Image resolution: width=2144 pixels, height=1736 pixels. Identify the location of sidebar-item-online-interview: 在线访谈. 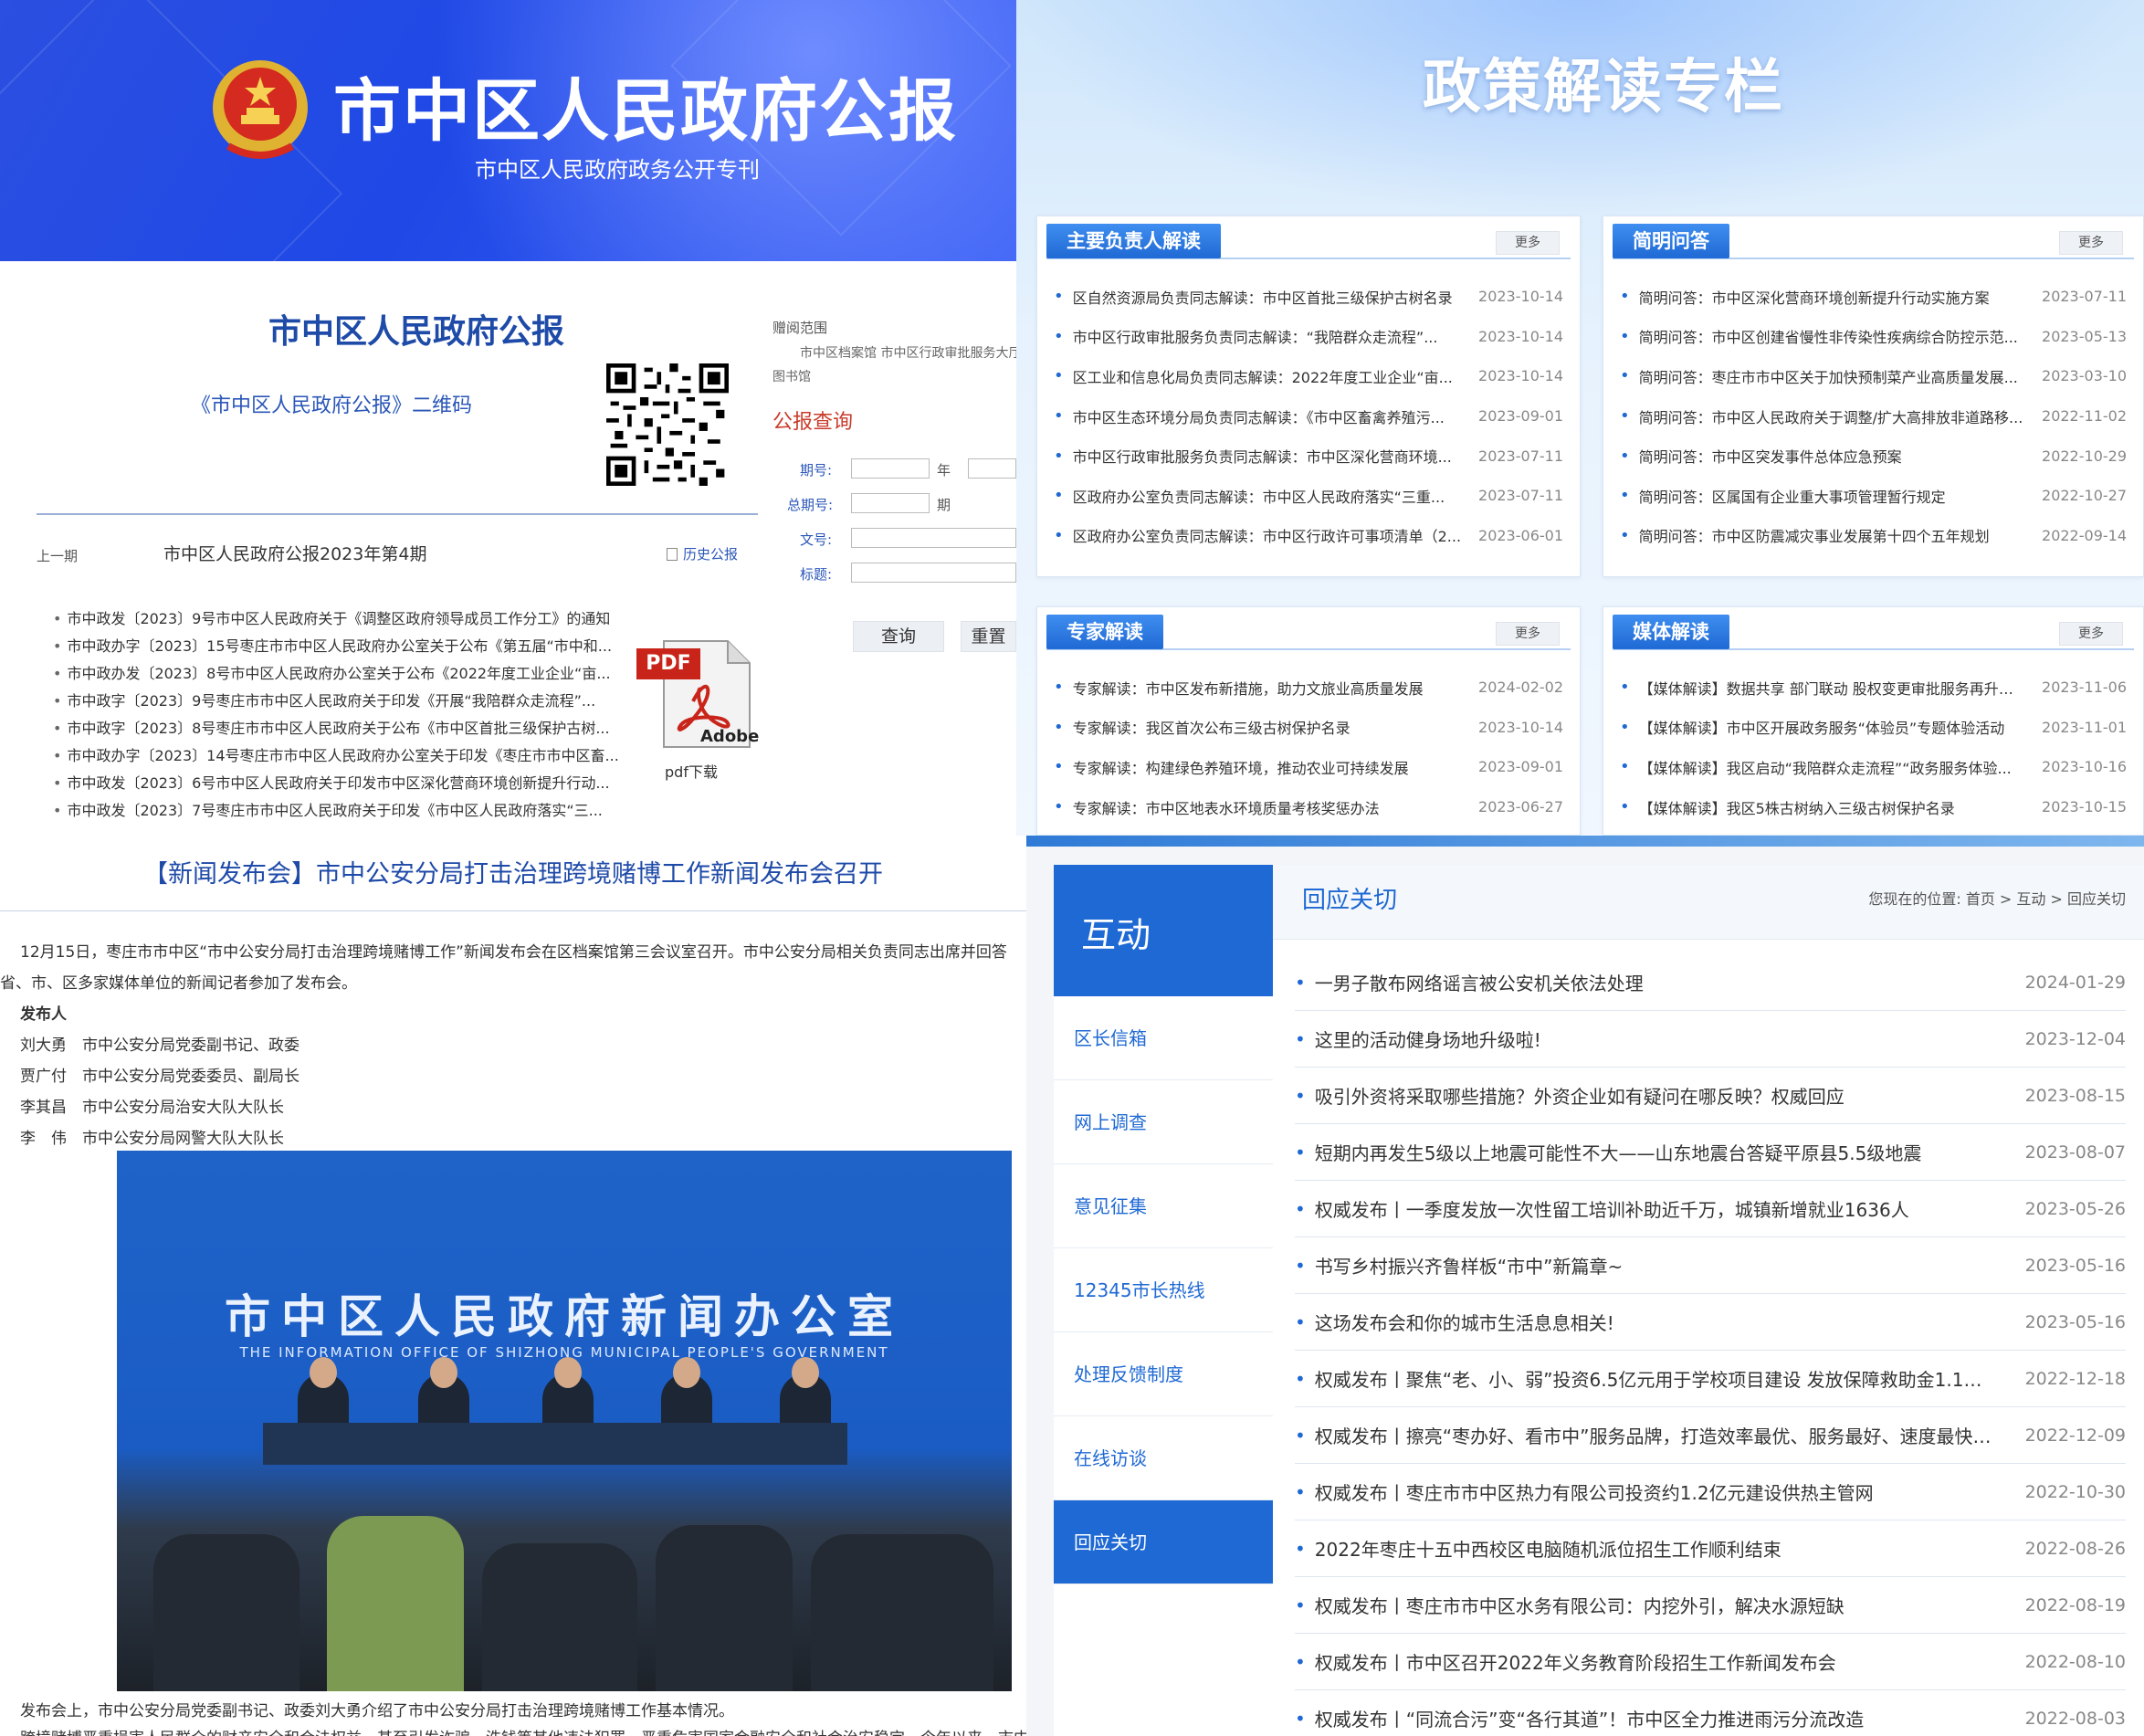
(1163, 1458).